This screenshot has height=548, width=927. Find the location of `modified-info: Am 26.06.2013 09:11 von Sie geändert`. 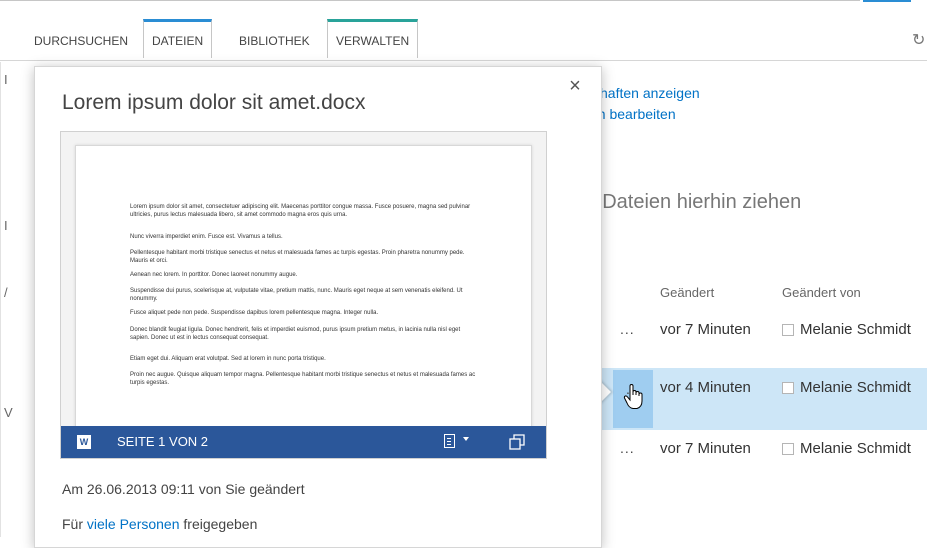

modified-info: Am 26.06.2013 09:11 von Sie geändert is located at coordinates (183, 489).